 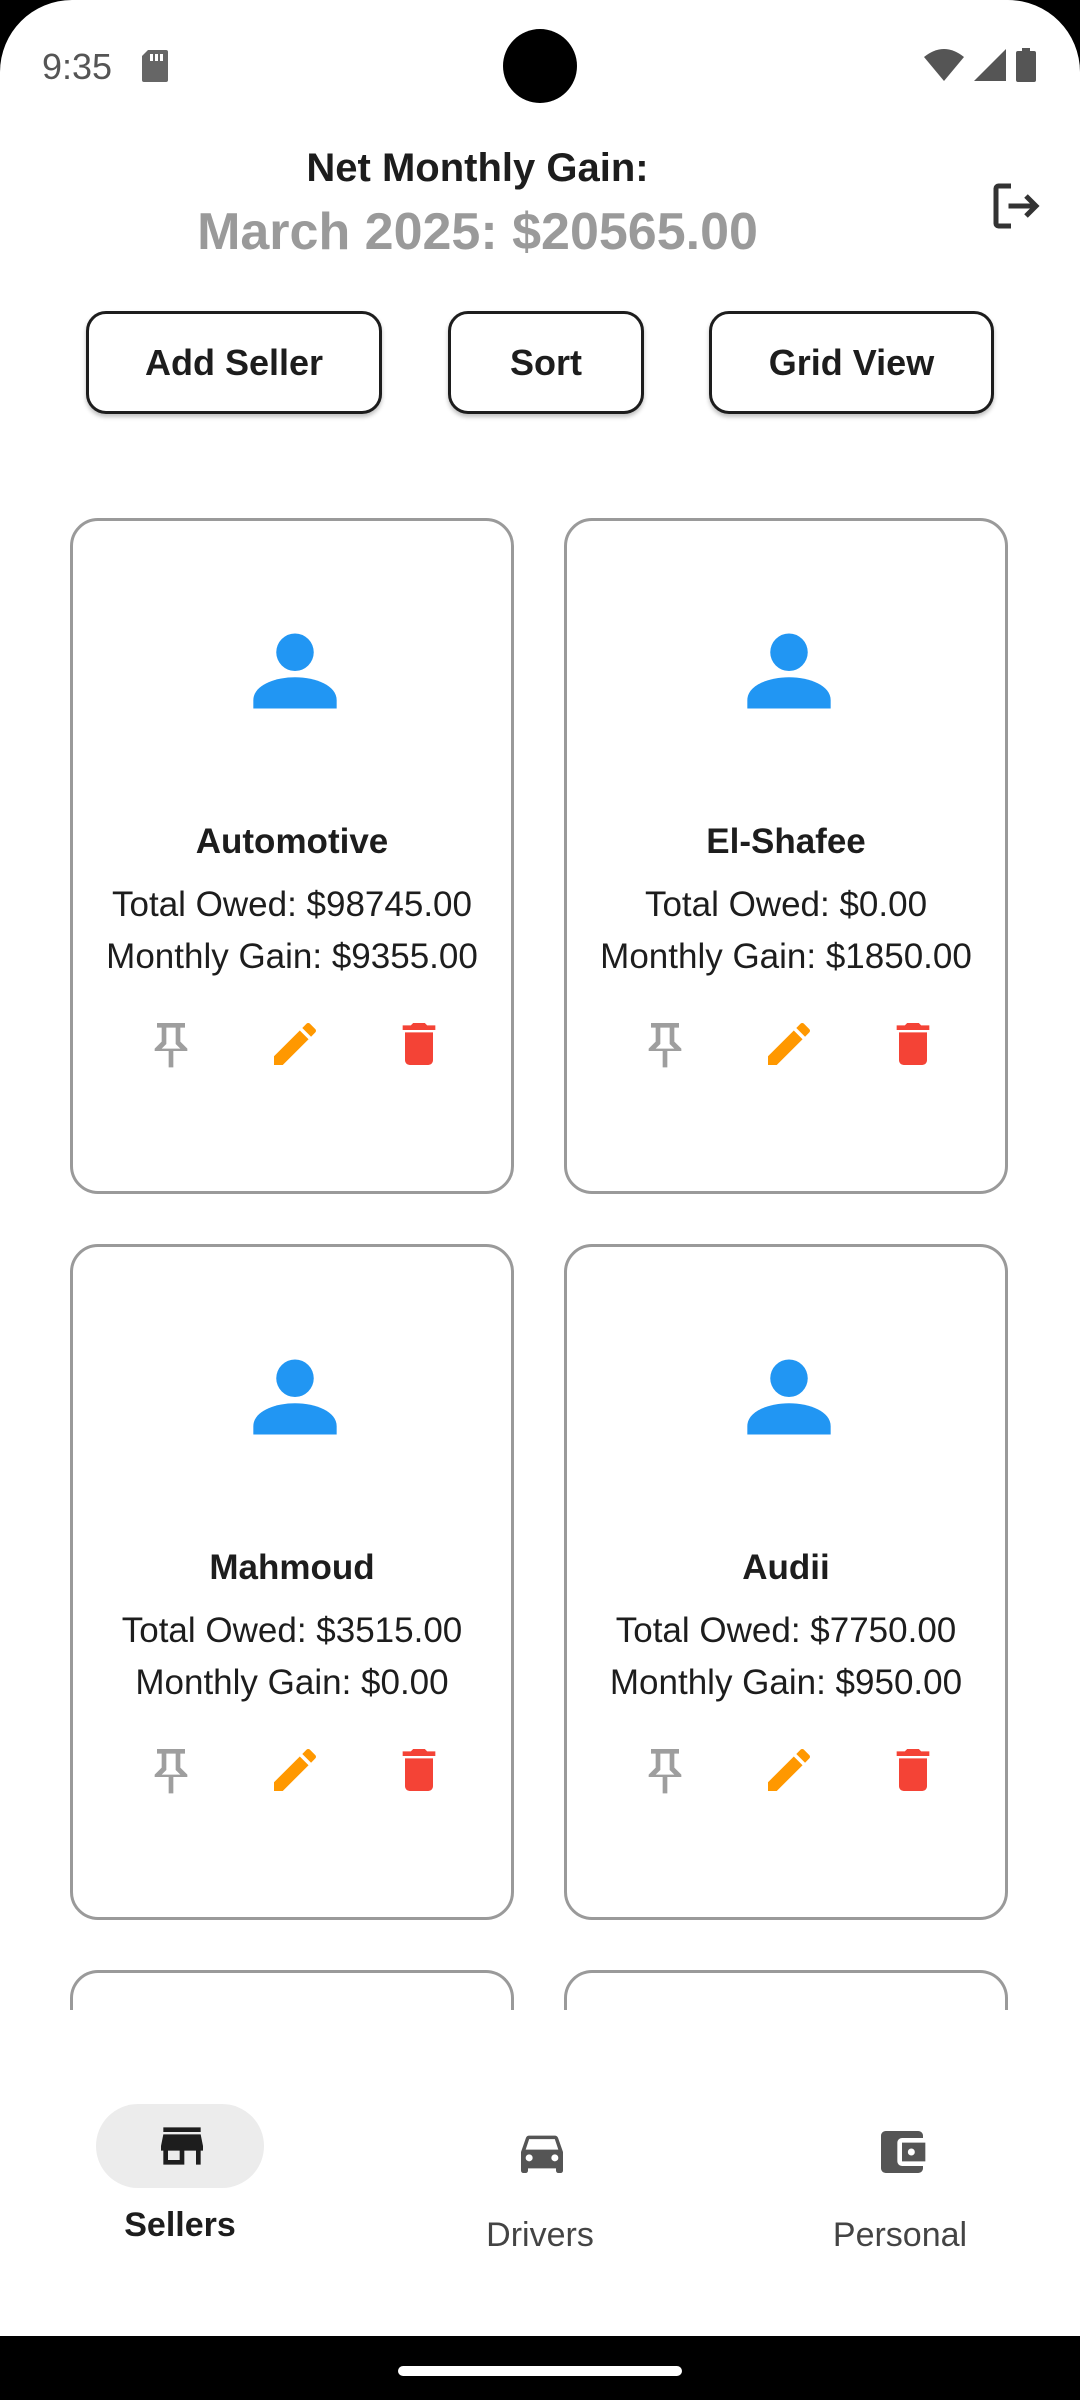 I want to click on wallet-icon, so click(x=903, y=2152).